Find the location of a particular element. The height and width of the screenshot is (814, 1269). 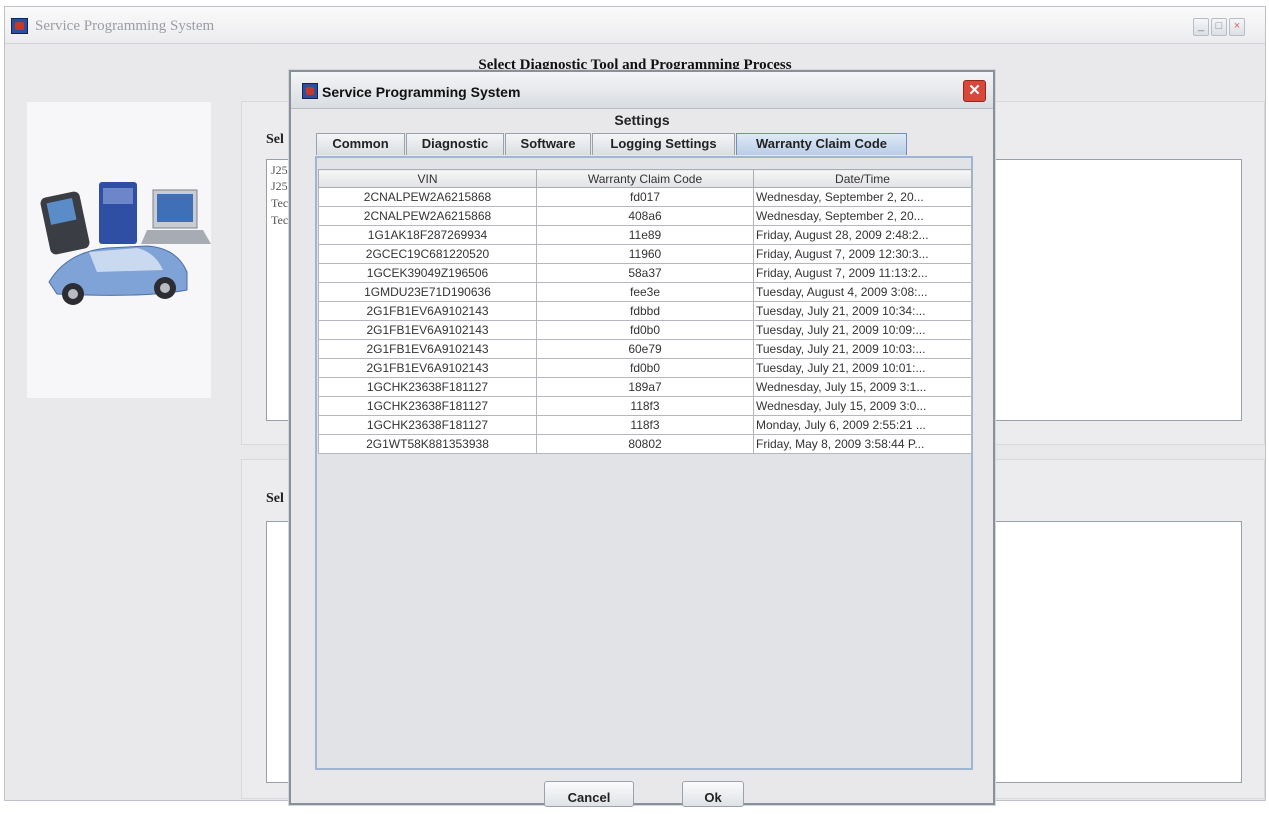

column-header-date-time: Date/Time is located at coordinates (862, 178).